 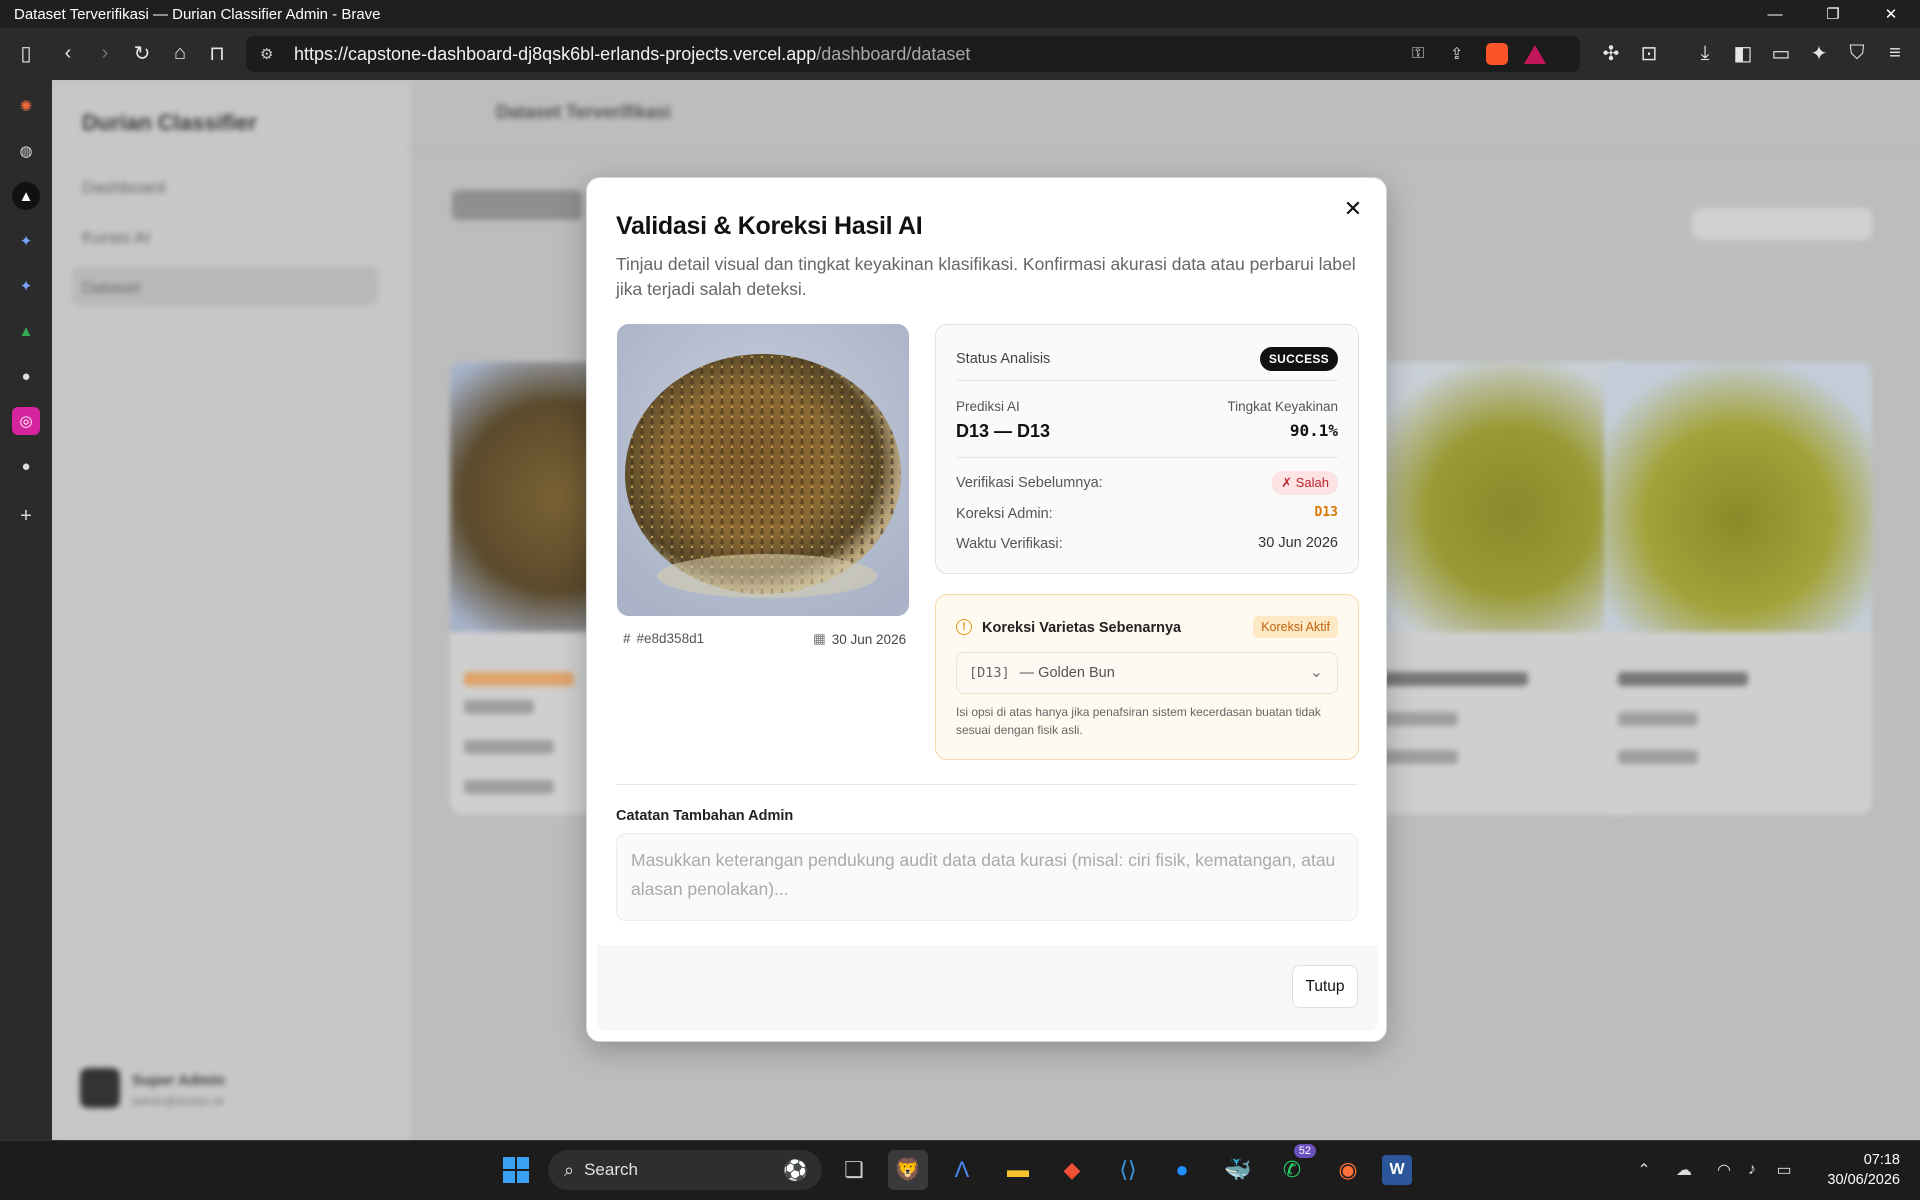 I want to click on brave-shields-icon, so click(x=1497, y=54).